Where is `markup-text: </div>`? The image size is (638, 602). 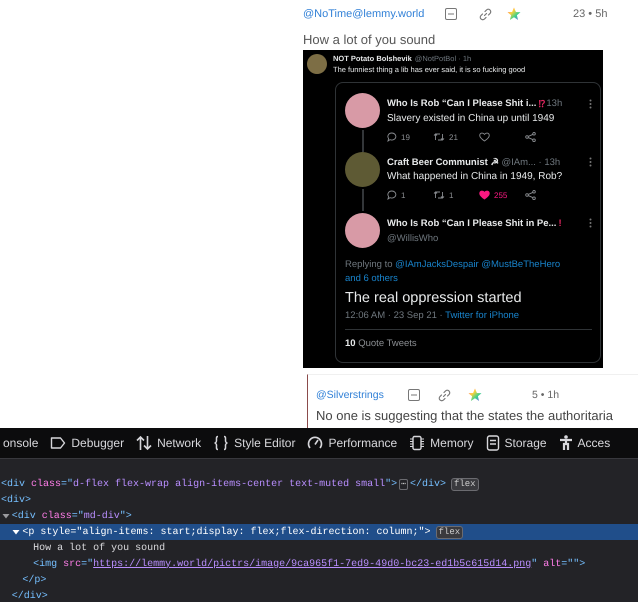 markup-text: </div> is located at coordinates (30, 596).